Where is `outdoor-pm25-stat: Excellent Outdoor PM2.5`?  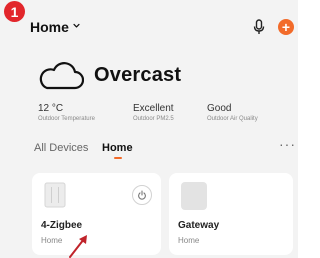 outdoor-pm25-stat: Excellent Outdoor PM2.5 is located at coordinates (153, 112).